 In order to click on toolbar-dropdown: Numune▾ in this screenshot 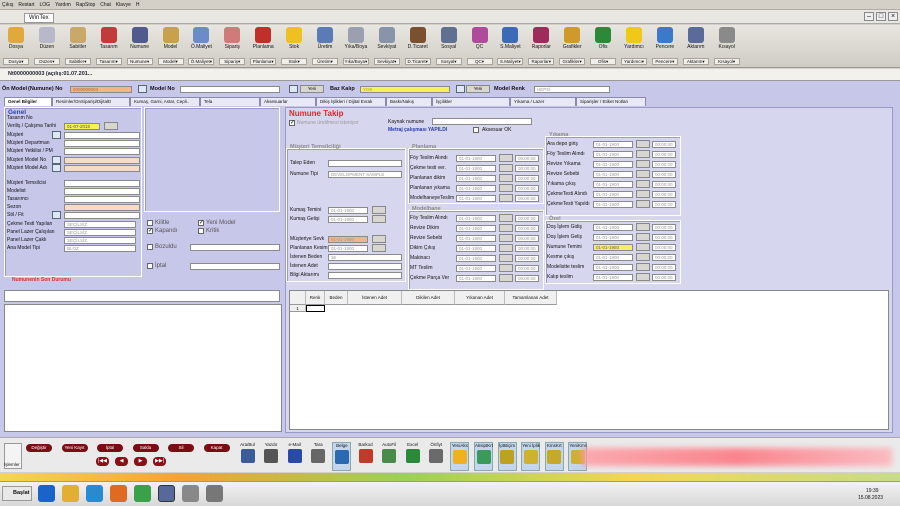, I will do `click(139, 61)`.